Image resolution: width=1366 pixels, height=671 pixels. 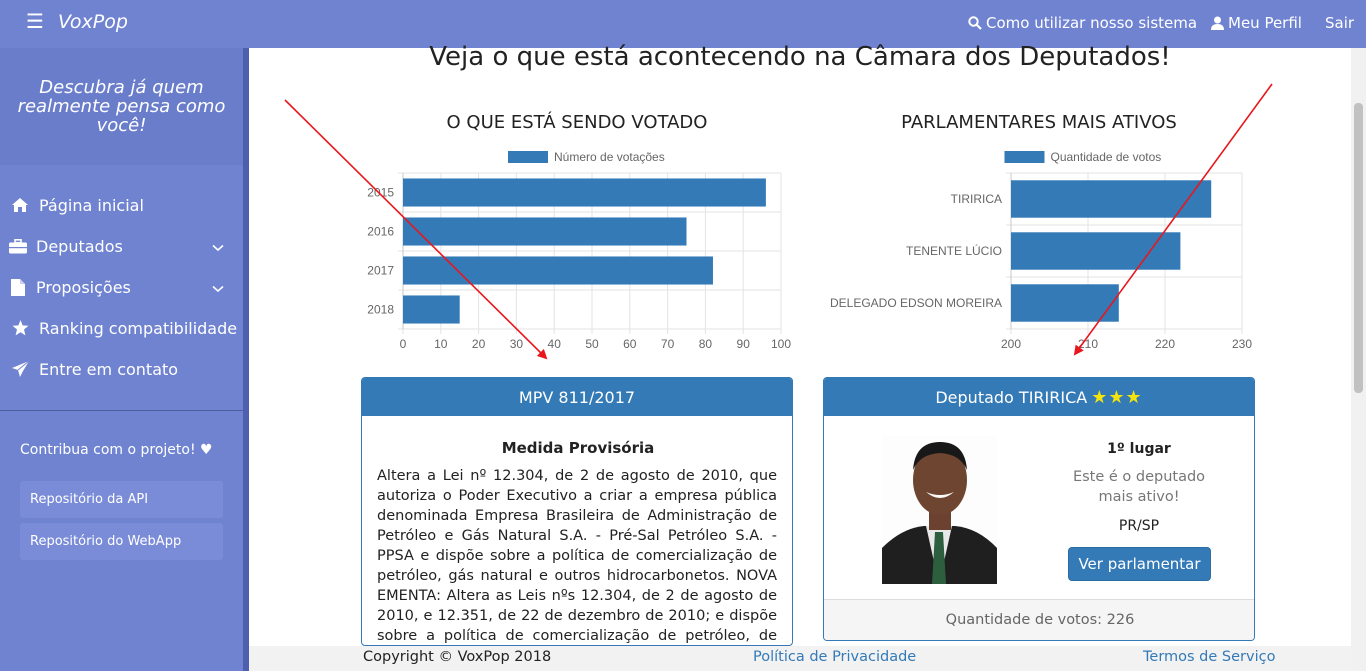 I want to click on privacy-link: Política de Privacidade, so click(x=834, y=657).